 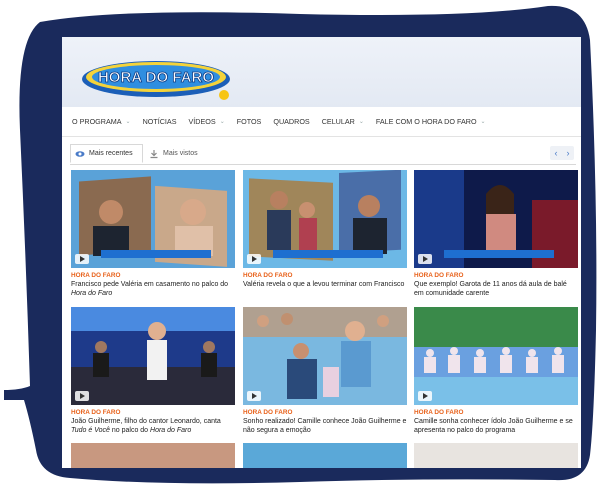 I want to click on nav-quadros: QUADROS, so click(x=291, y=121).